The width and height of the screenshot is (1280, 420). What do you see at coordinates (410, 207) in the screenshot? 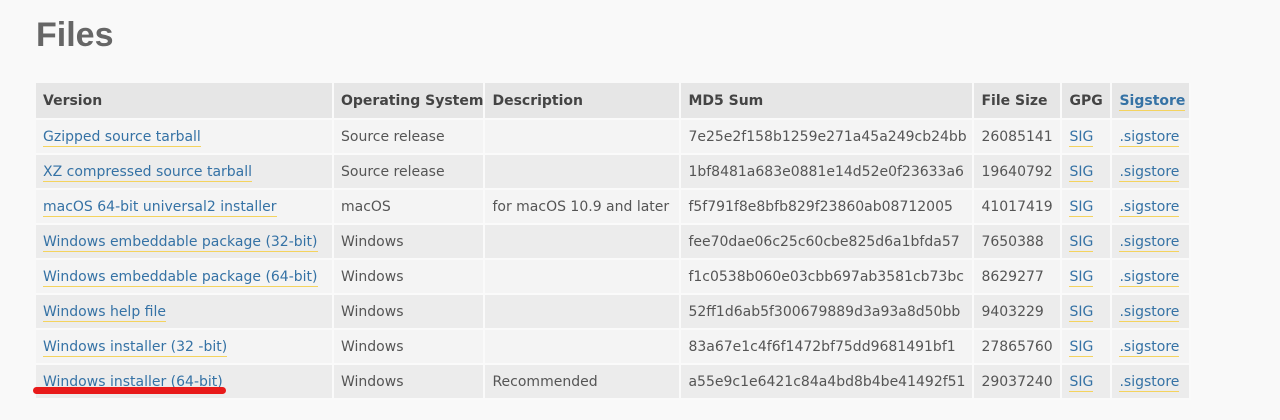
I see `os-cell: macOS` at bounding box center [410, 207].